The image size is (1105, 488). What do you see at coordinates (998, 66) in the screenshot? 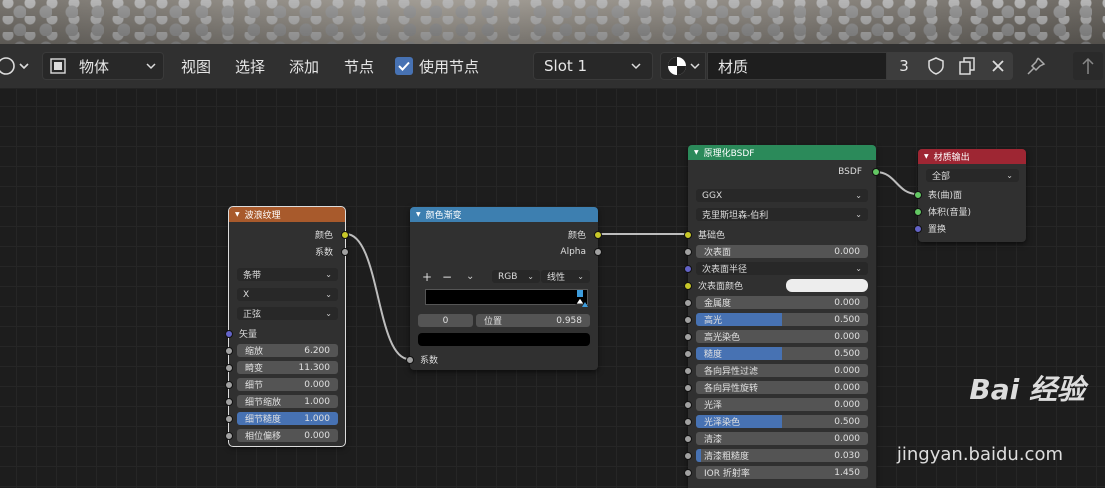
I see `unlink-material-button` at bounding box center [998, 66].